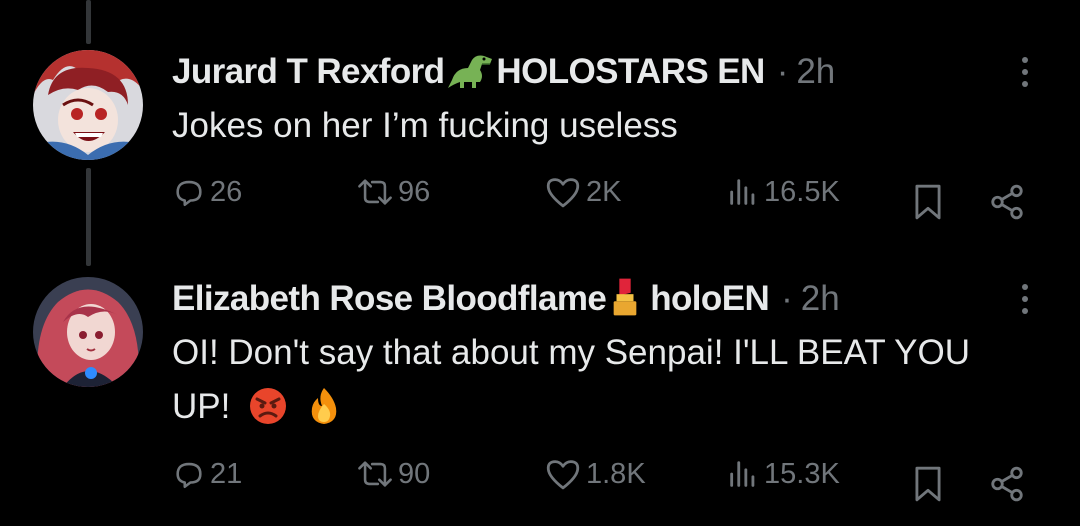  Describe the element at coordinates (742, 474) in the screenshot. I see `views-icon` at that location.